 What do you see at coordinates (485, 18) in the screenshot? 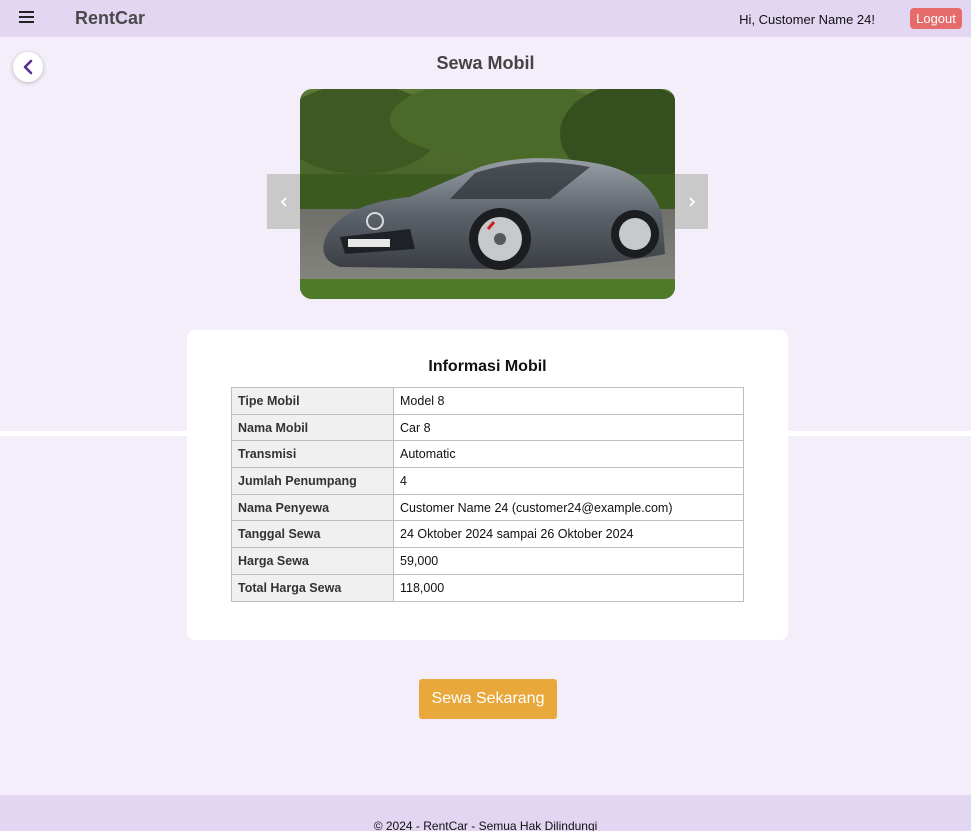
I see `top-navbar: RentCar Hi, Customer Name 24! Logout` at bounding box center [485, 18].